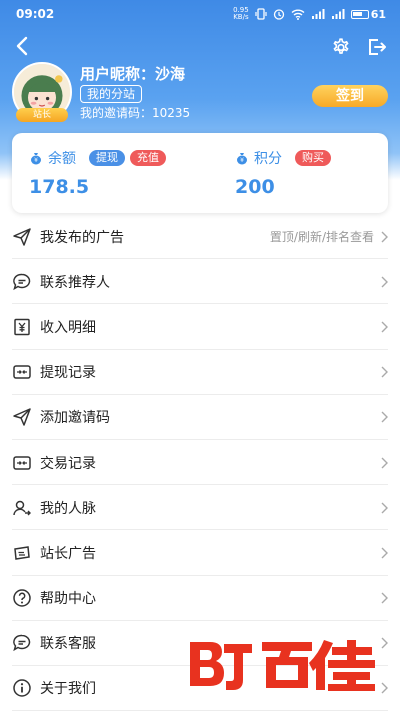 This screenshot has width=400, height=711. What do you see at coordinates (22, 553) in the screenshot?
I see `ticket-icon` at bounding box center [22, 553].